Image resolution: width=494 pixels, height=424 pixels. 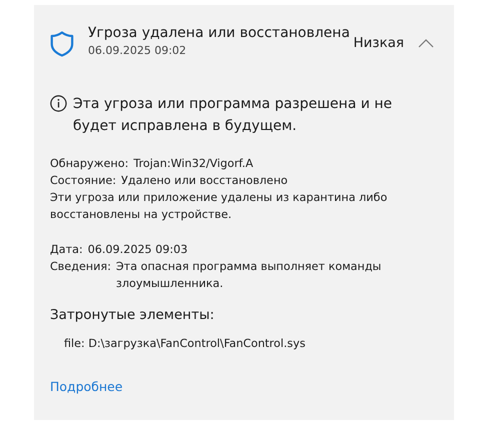 I want to click on notice-text: Эта угроза или программа разрешена и не будет исправлена в будущем., so click(x=233, y=115).